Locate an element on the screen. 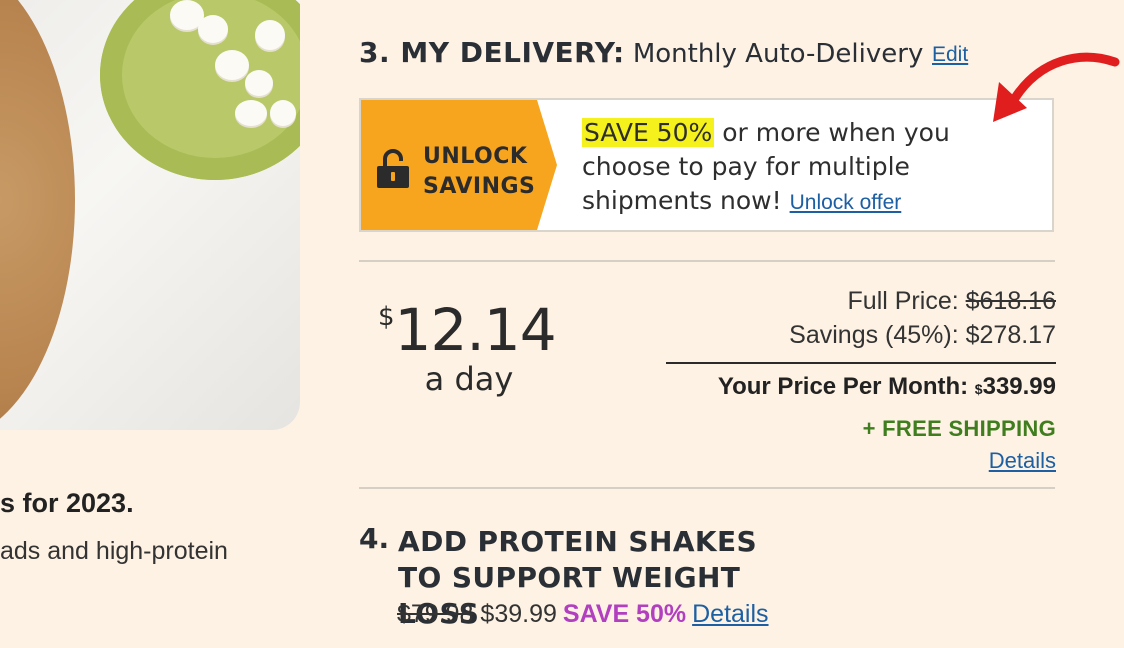  left-body-fragment: ads and high-protein is located at coordinates (114, 551).